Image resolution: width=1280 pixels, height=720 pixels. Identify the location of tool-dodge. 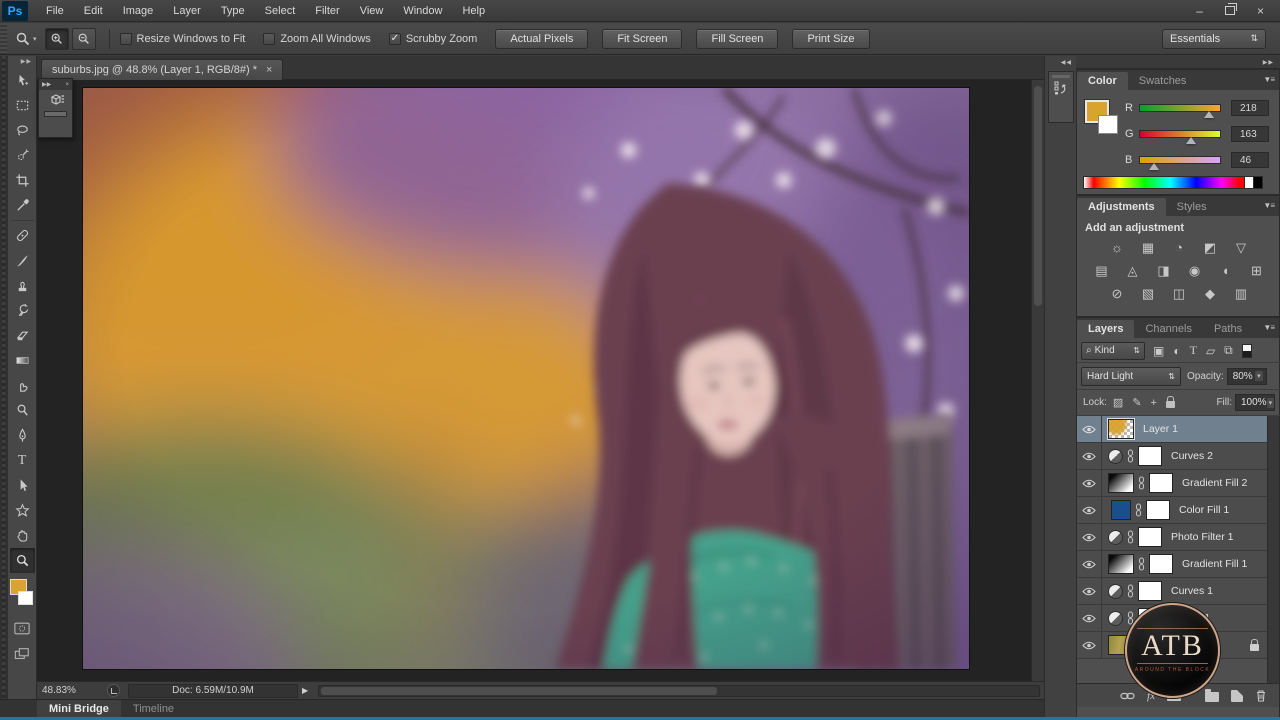
(22, 410).